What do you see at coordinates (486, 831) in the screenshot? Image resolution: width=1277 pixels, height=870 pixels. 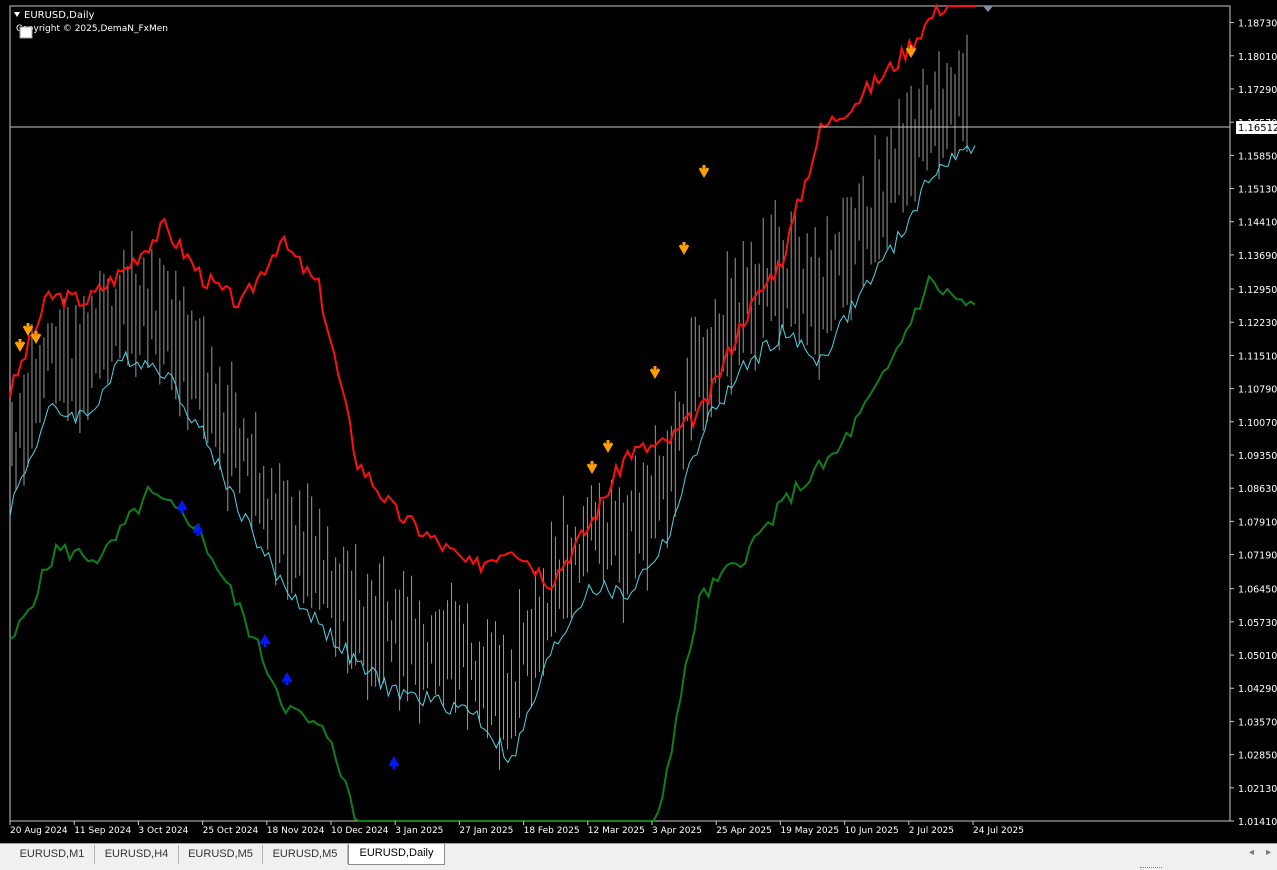 I see `time-tick-label: 27 Jan 2025` at bounding box center [486, 831].